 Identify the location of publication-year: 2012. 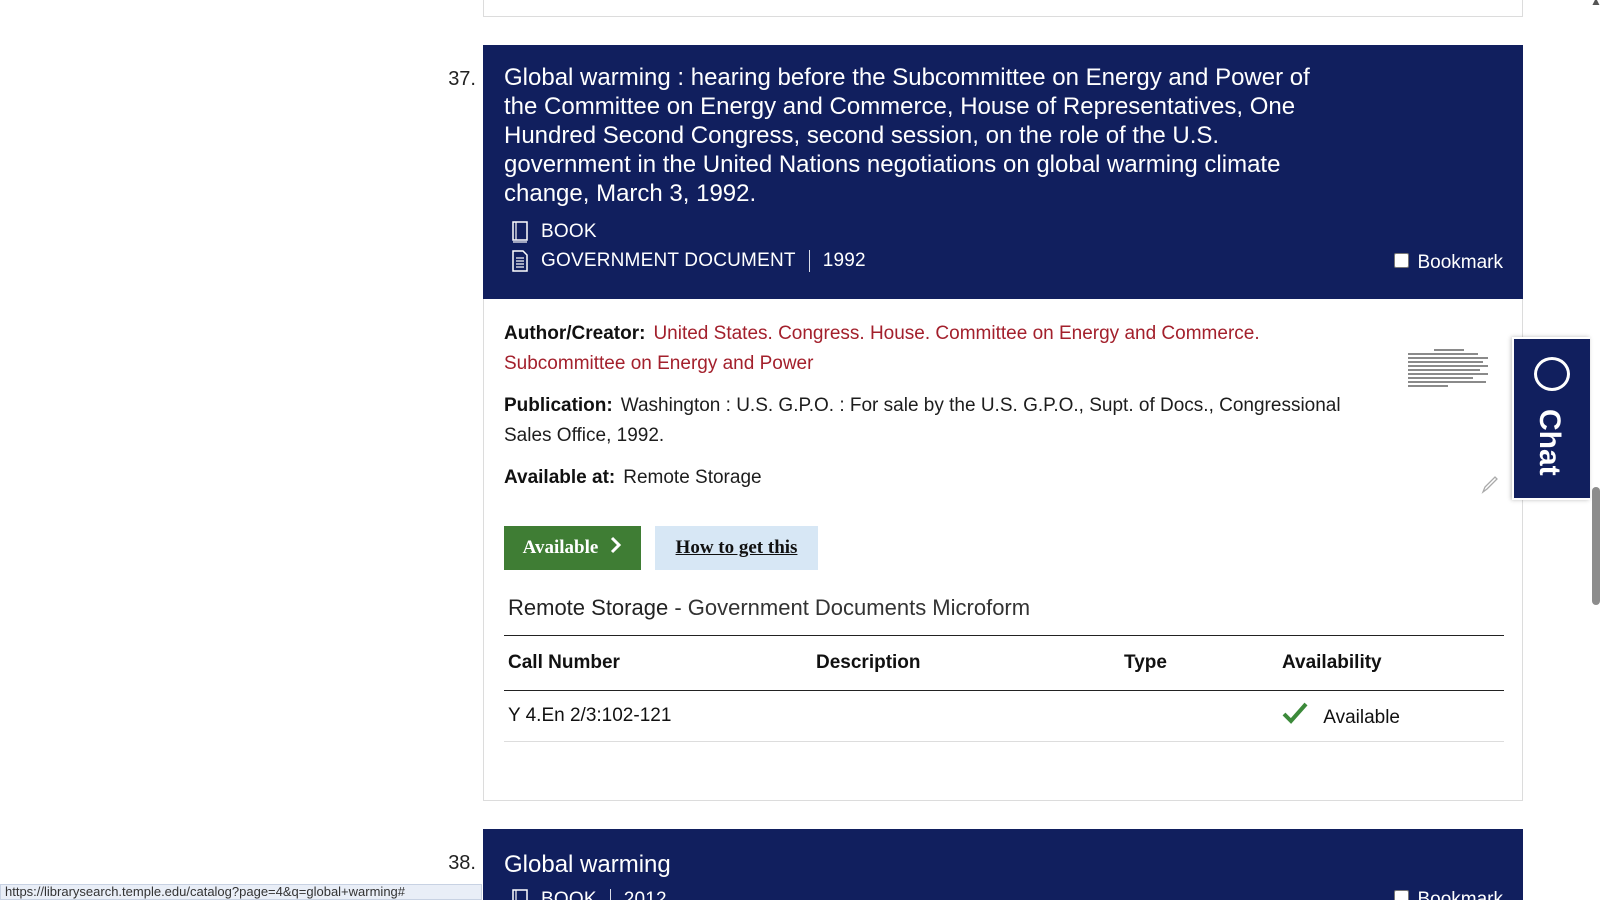
(645, 894).